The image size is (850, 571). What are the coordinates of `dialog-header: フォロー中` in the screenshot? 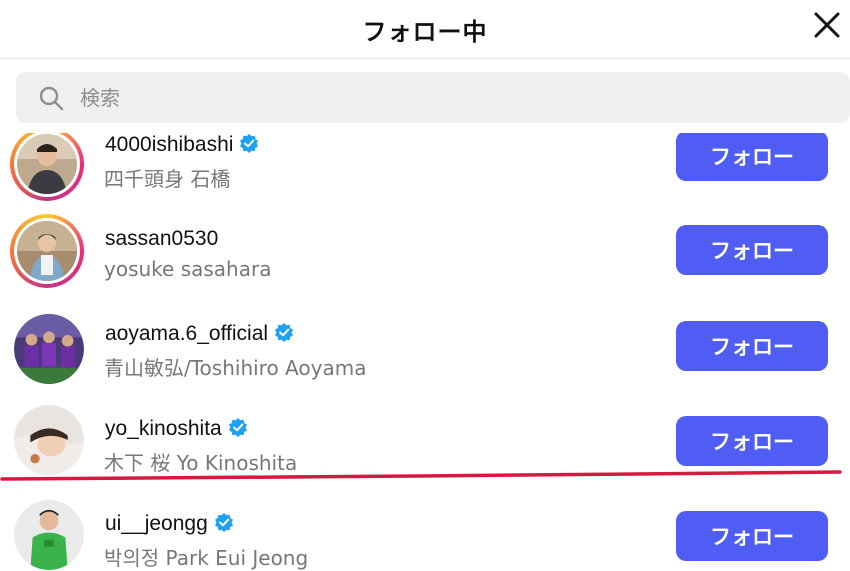 It's located at (425, 29).